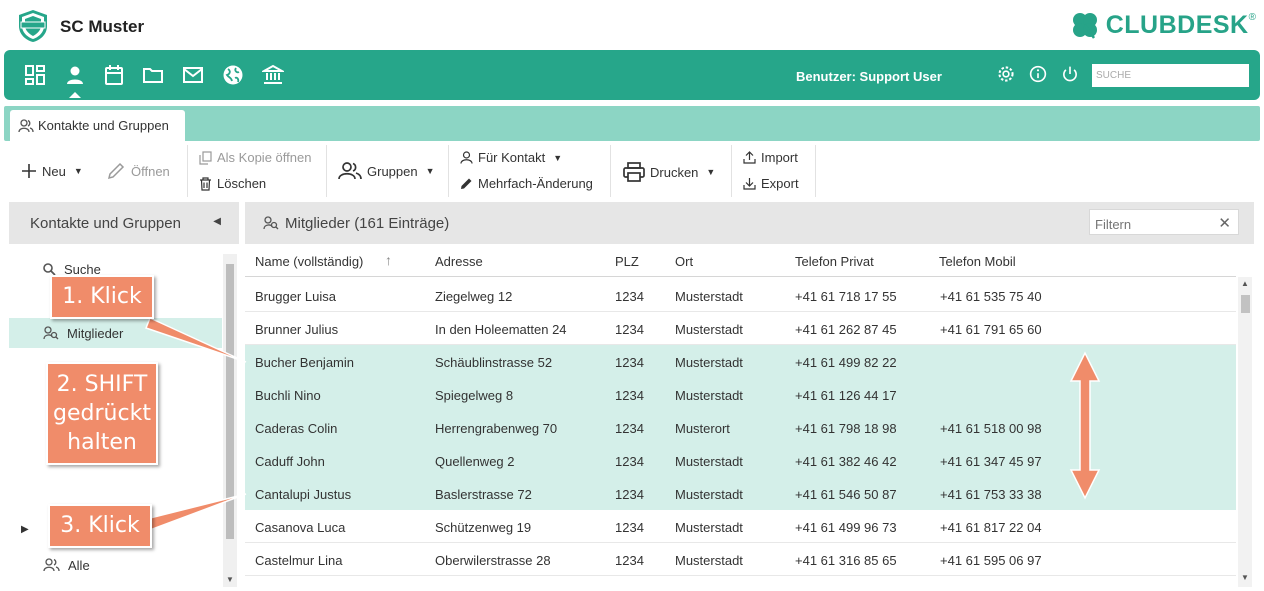 Image resolution: width=1264 pixels, height=591 pixels. Describe the element at coordinates (991, 494) in the screenshot. I see `cell-mobile: +41 61 753 33 38` at that location.